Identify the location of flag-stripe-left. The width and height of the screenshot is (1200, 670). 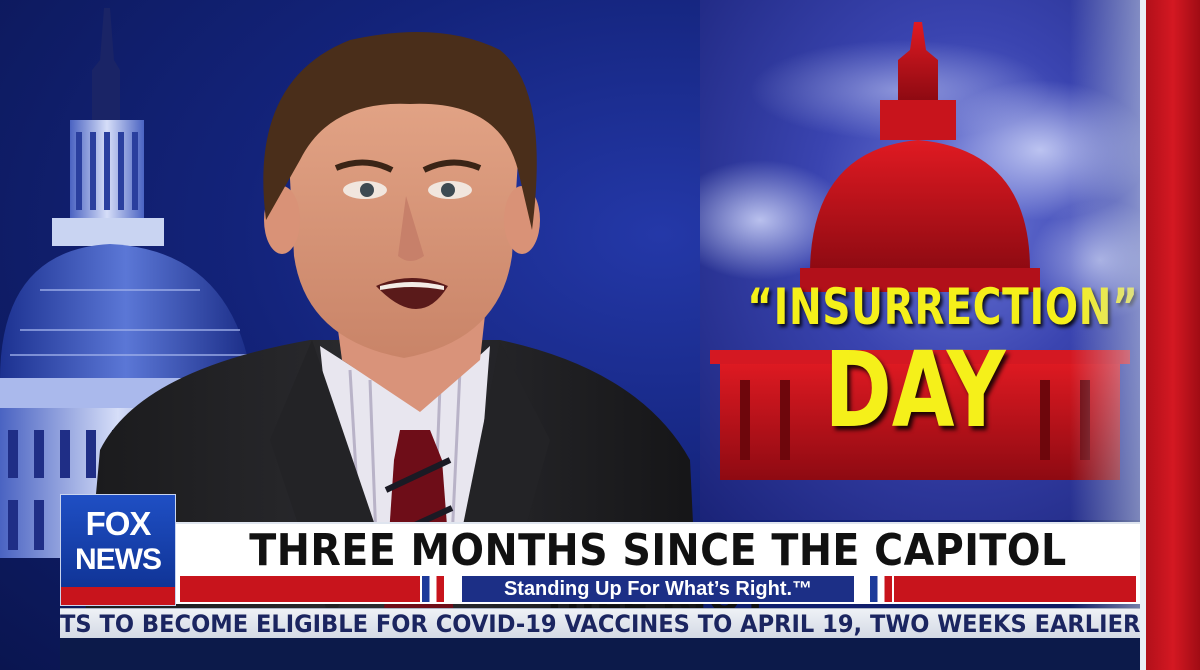
(433, 589).